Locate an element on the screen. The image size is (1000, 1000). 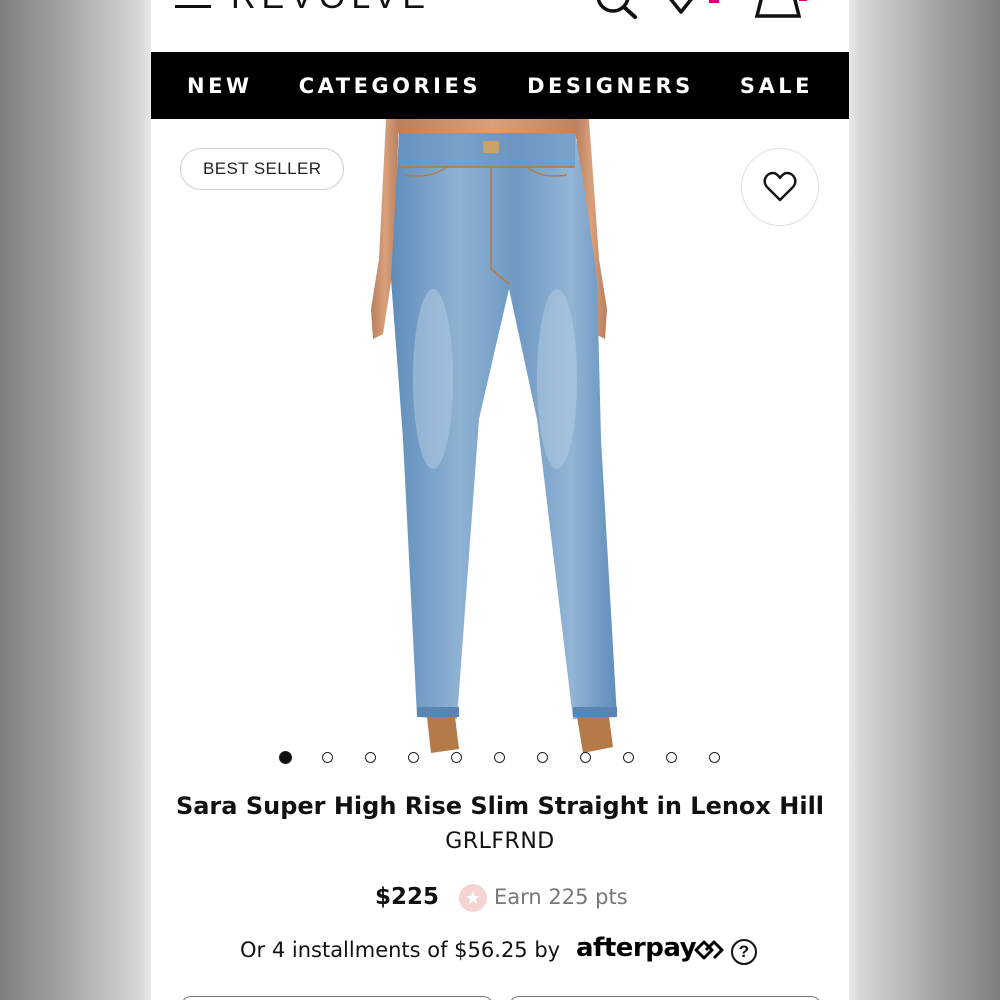
afterpay-info-button: ? is located at coordinates (744, 952).